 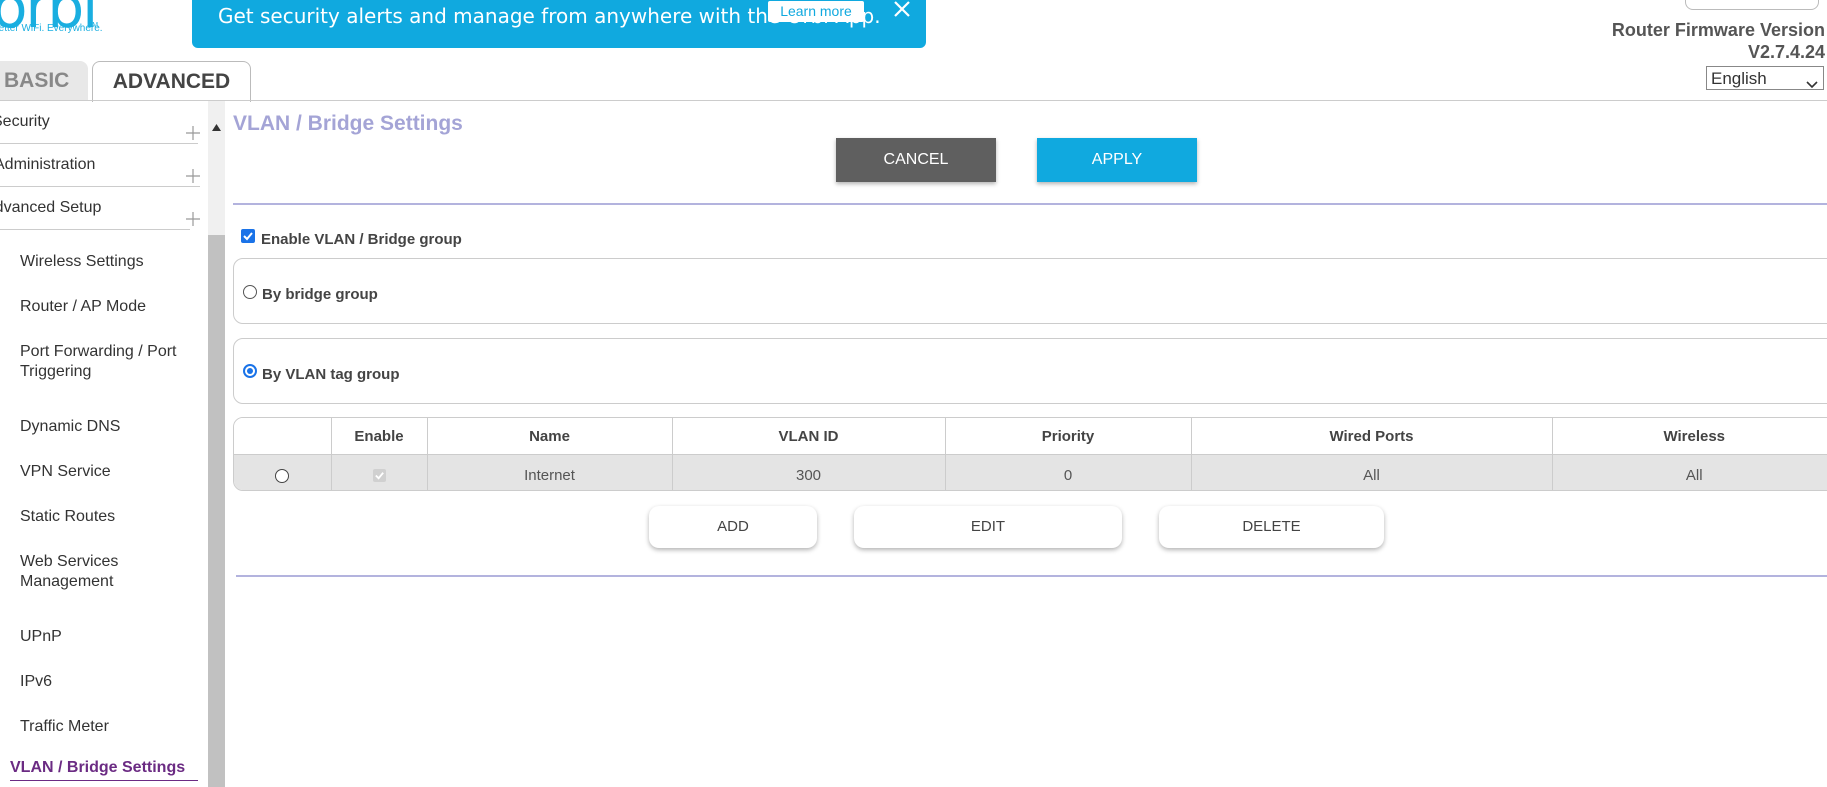 I want to click on enable-vlan-bridge-checkbox, so click(x=248, y=236).